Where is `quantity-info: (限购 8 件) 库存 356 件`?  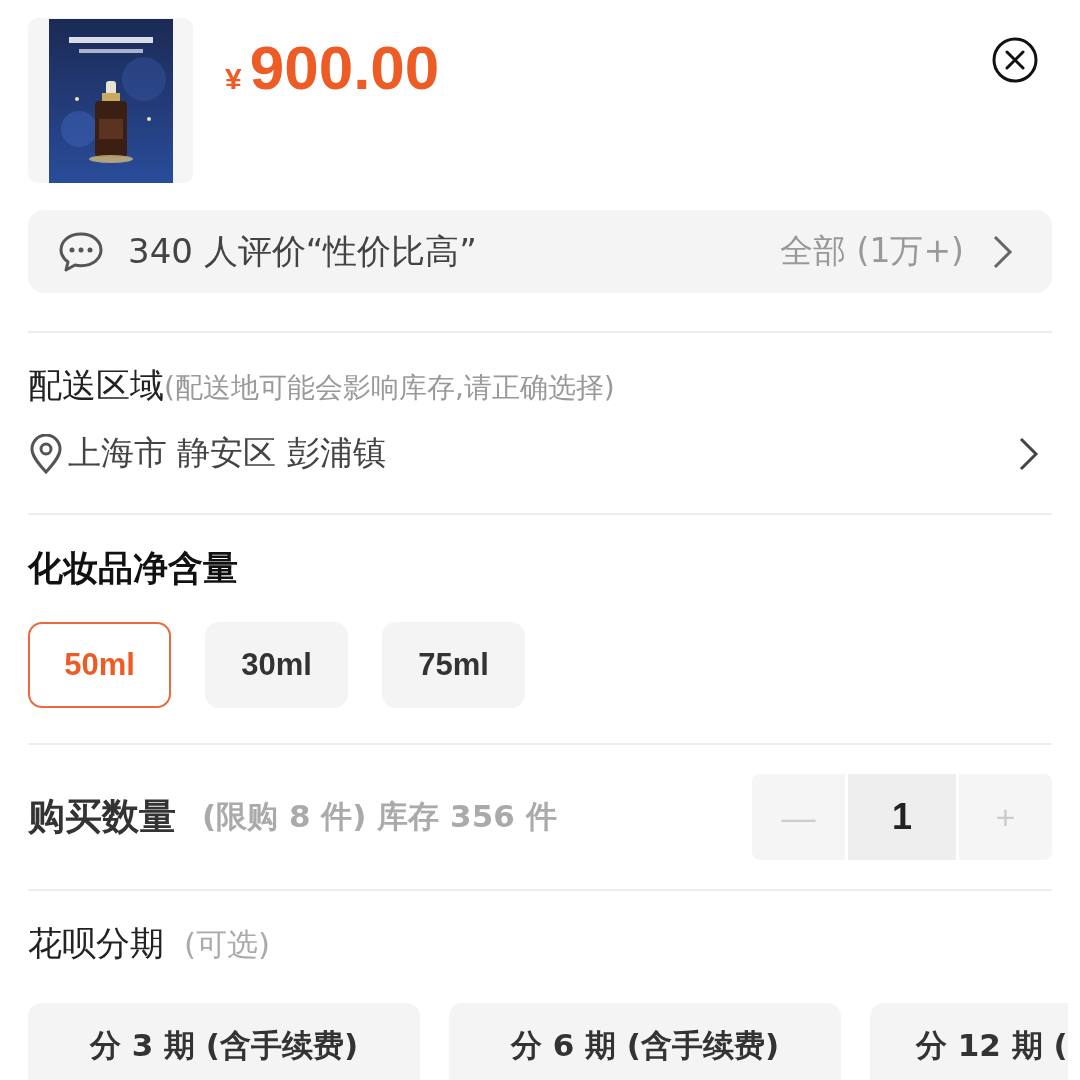
quantity-info: (限购 8 件) 库存 356 件 is located at coordinates (380, 816).